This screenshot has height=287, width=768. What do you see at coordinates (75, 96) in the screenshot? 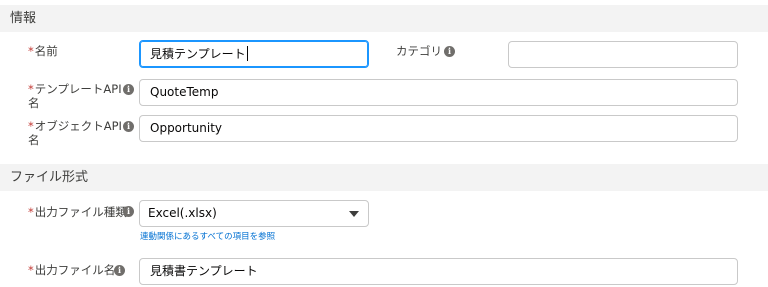
I see `template-api-name-label: *テンプレートAPI 名` at bounding box center [75, 96].